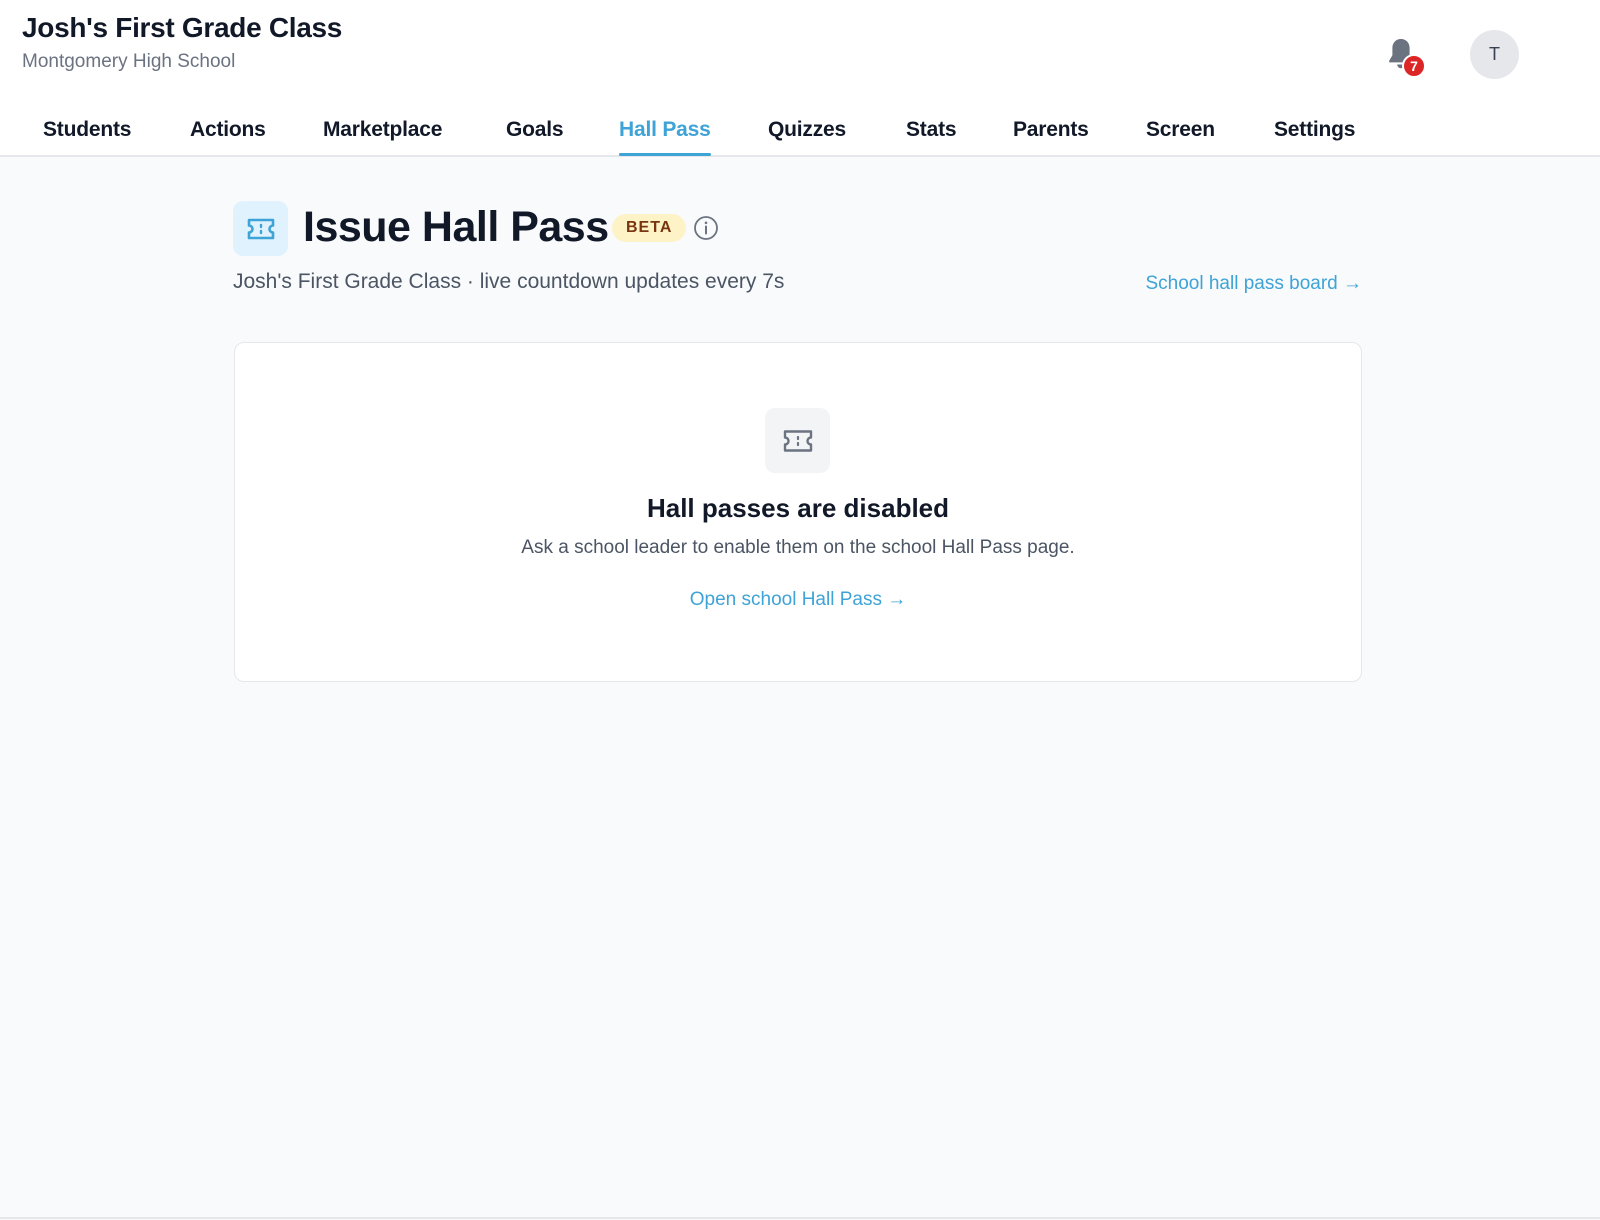 The height and width of the screenshot is (1220, 1600). I want to click on beta-badge: BETA, so click(649, 228).